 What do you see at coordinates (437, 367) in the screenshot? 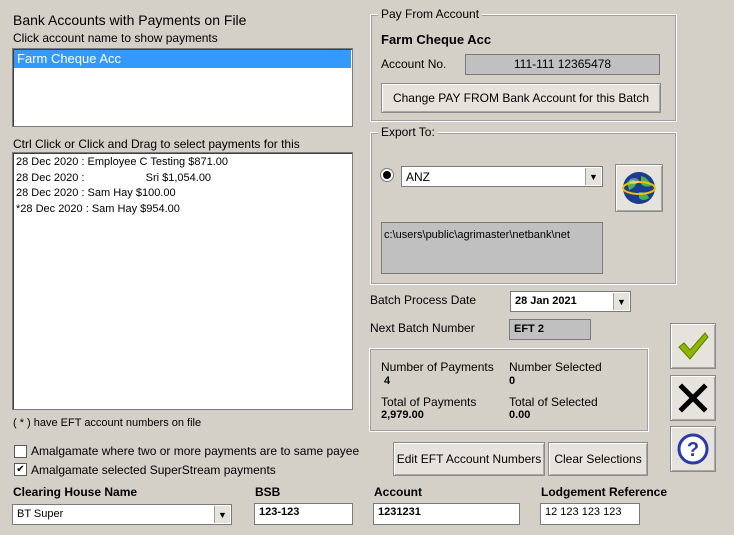
I see `num-payments-label: Number of Payments` at bounding box center [437, 367].